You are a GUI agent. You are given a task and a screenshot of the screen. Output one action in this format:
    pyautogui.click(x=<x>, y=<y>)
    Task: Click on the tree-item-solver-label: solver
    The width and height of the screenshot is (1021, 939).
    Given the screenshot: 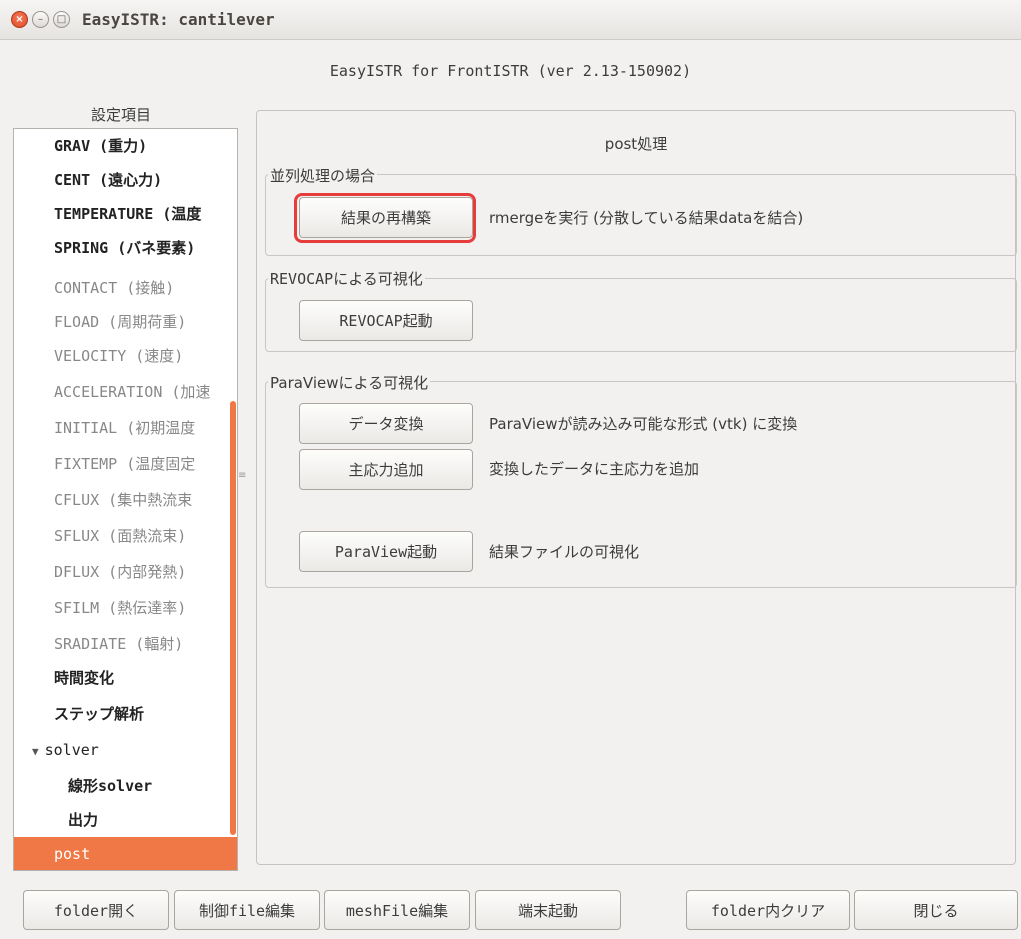 What is the action you would take?
    pyautogui.click(x=71, y=750)
    